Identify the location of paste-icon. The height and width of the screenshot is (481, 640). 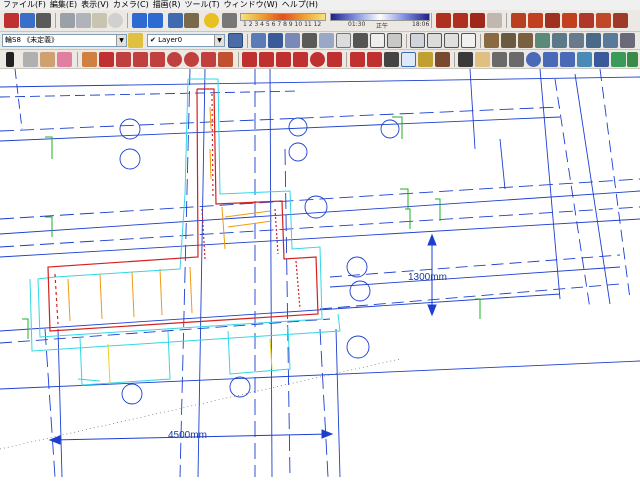
(99, 20).